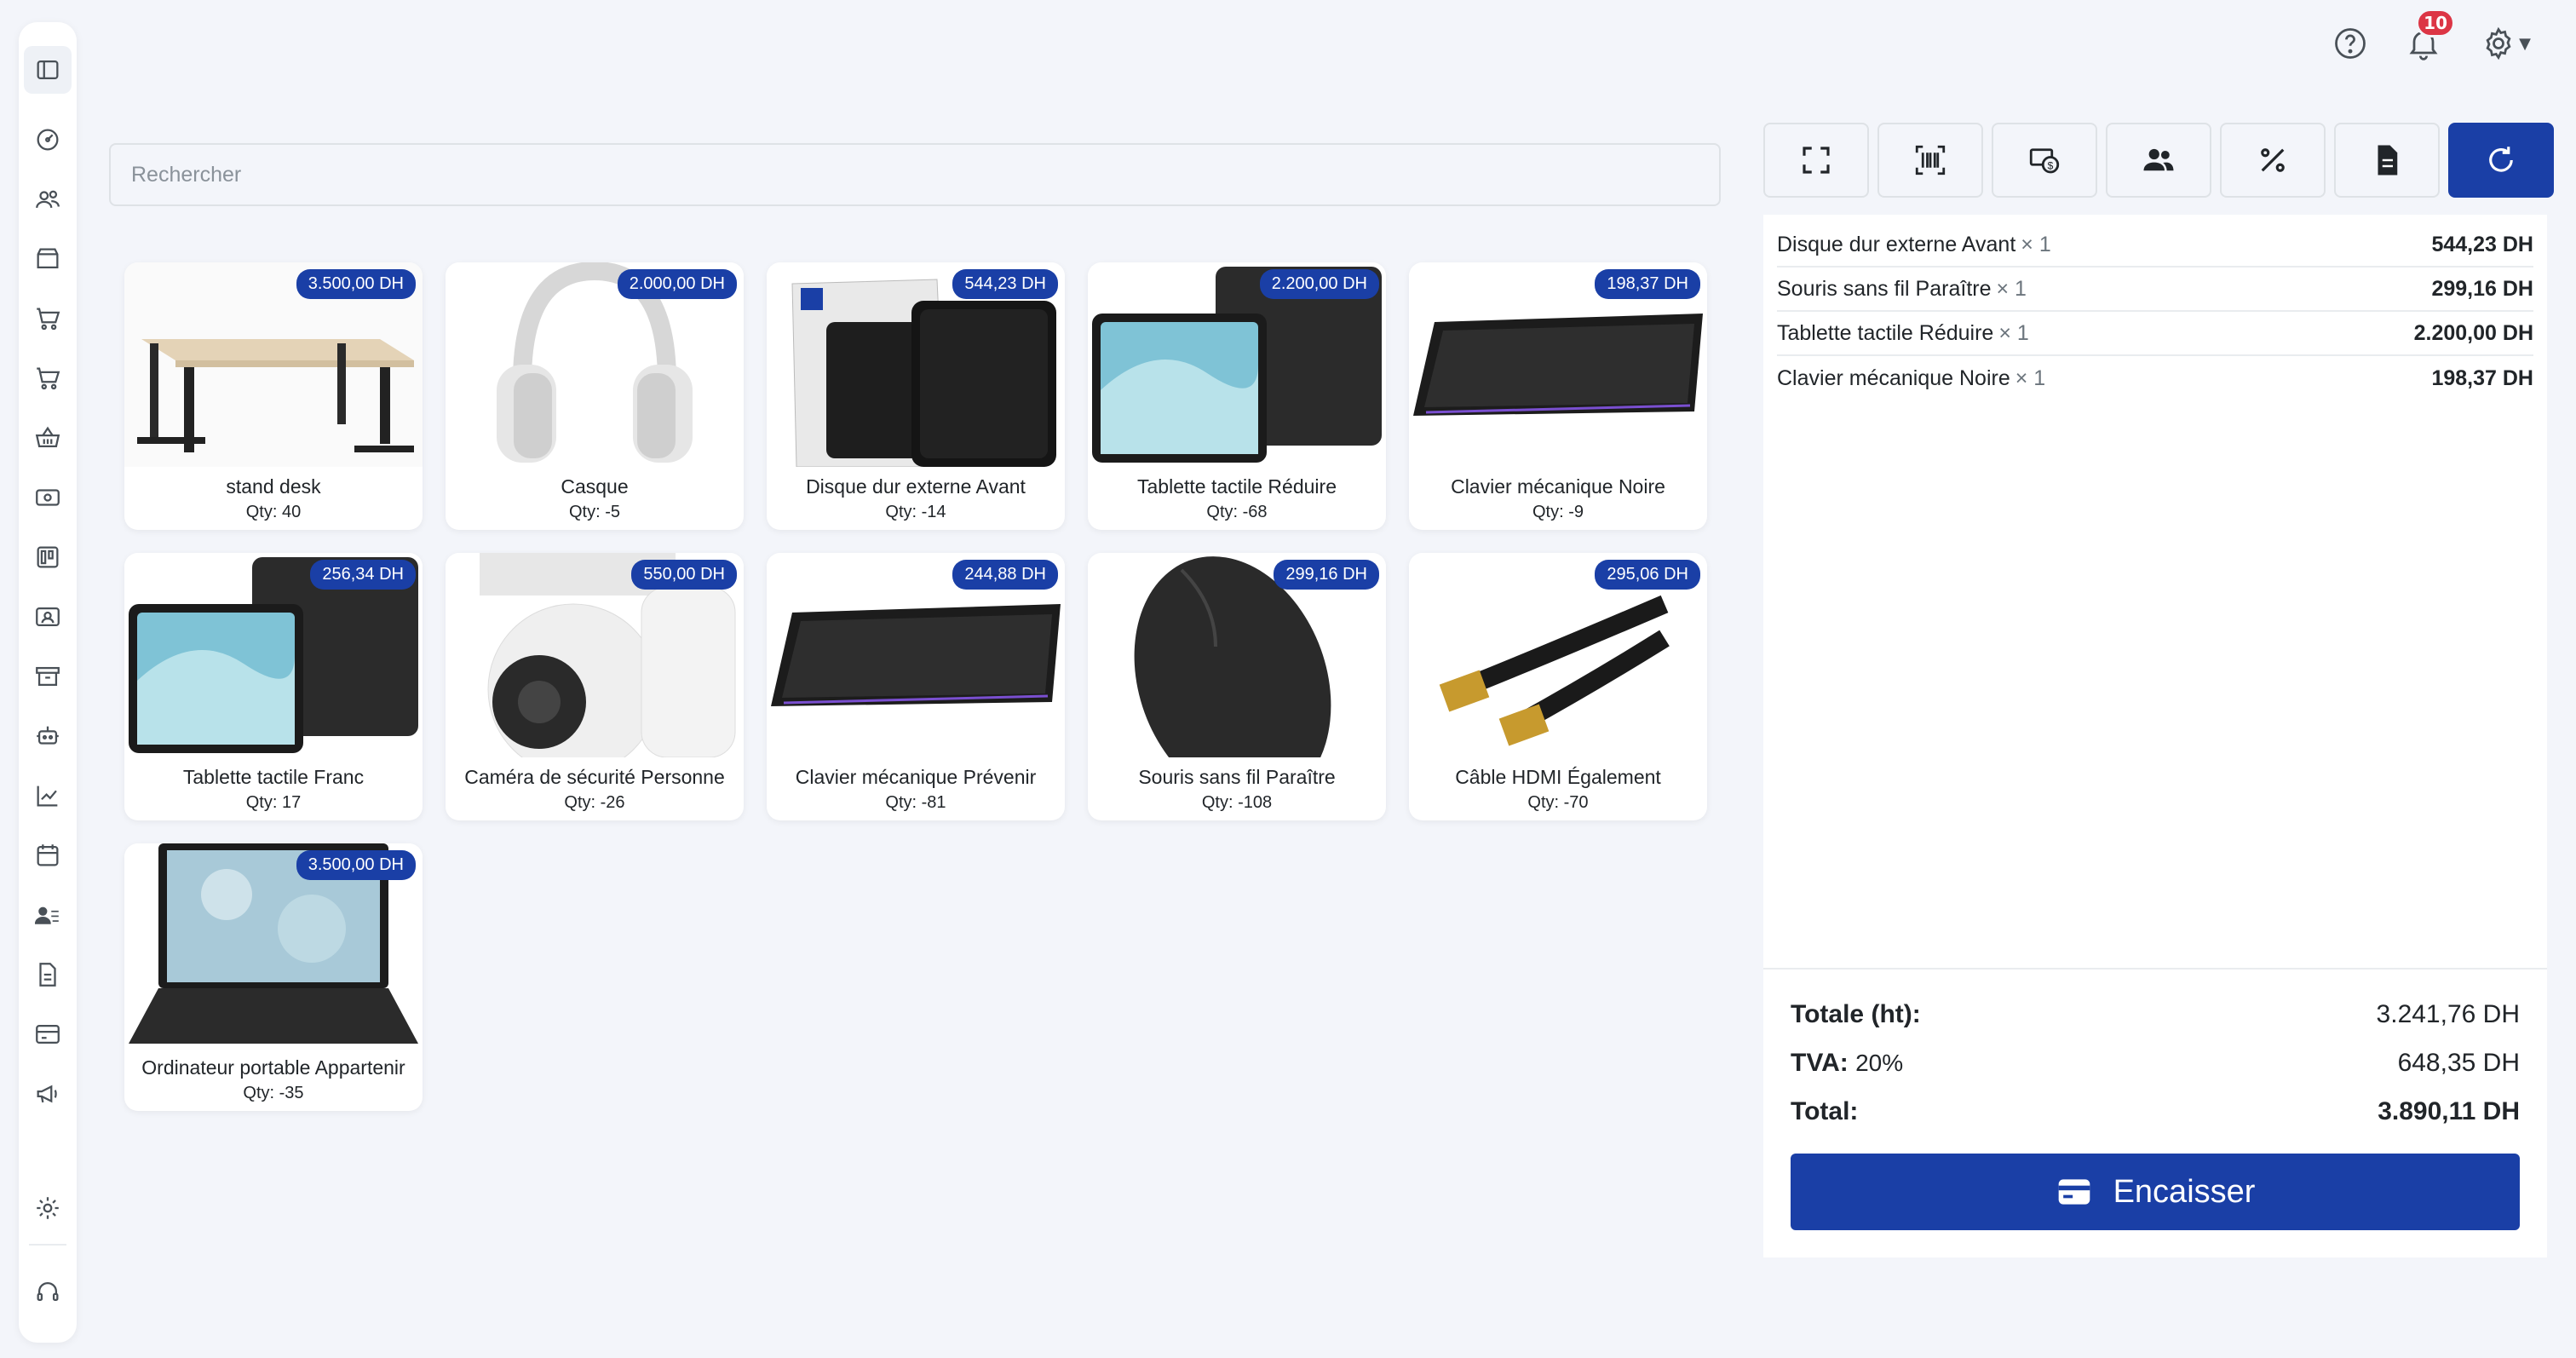 The height and width of the screenshot is (1358, 2576). What do you see at coordinates (2155, 969) in the screenshot?
I see `totals-divider` at bounding box center [2155, 969].